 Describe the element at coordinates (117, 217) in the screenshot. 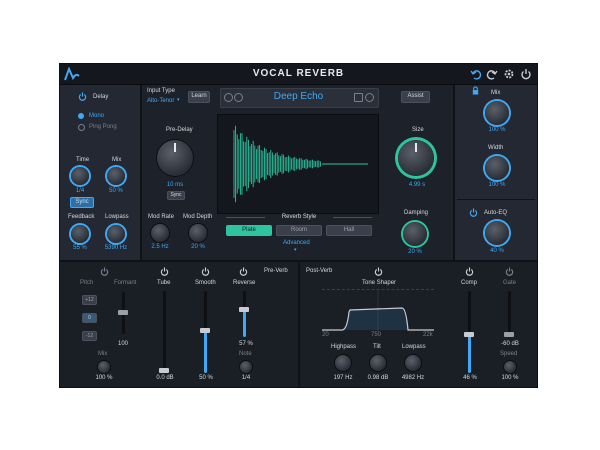

I see `delay-lowpass-label: Lowpass` at that location.